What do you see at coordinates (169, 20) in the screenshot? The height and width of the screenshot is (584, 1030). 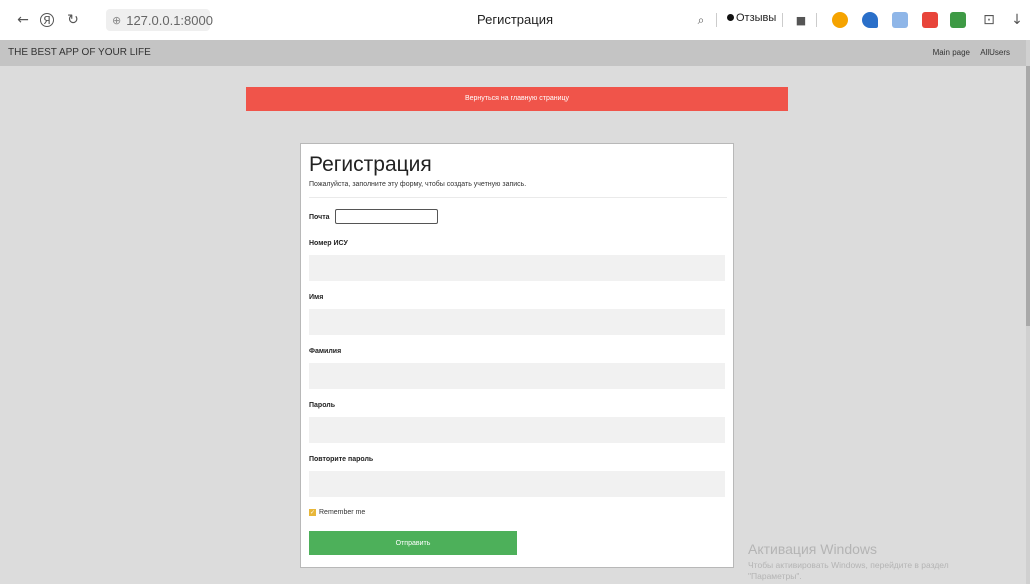 I see `url-text: 127.0.0.1:8000` at bounding box center [169, 20].